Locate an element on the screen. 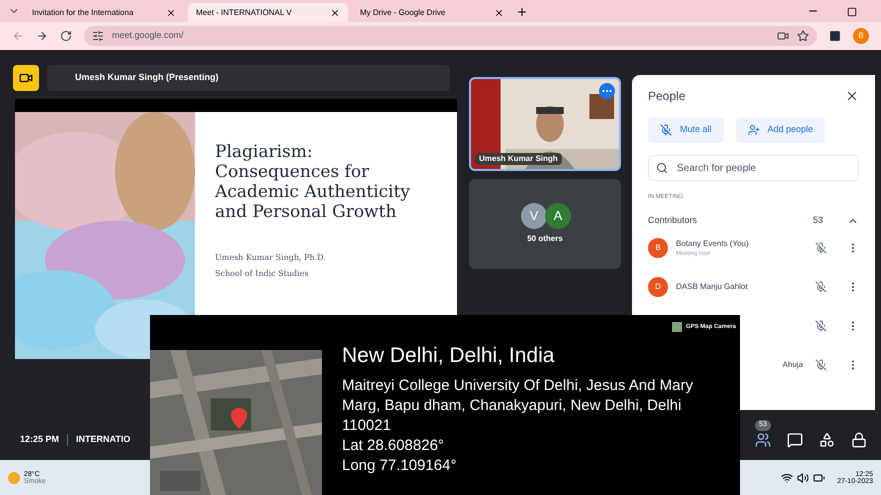  add-person-icon is located at coordinates (754, 130).